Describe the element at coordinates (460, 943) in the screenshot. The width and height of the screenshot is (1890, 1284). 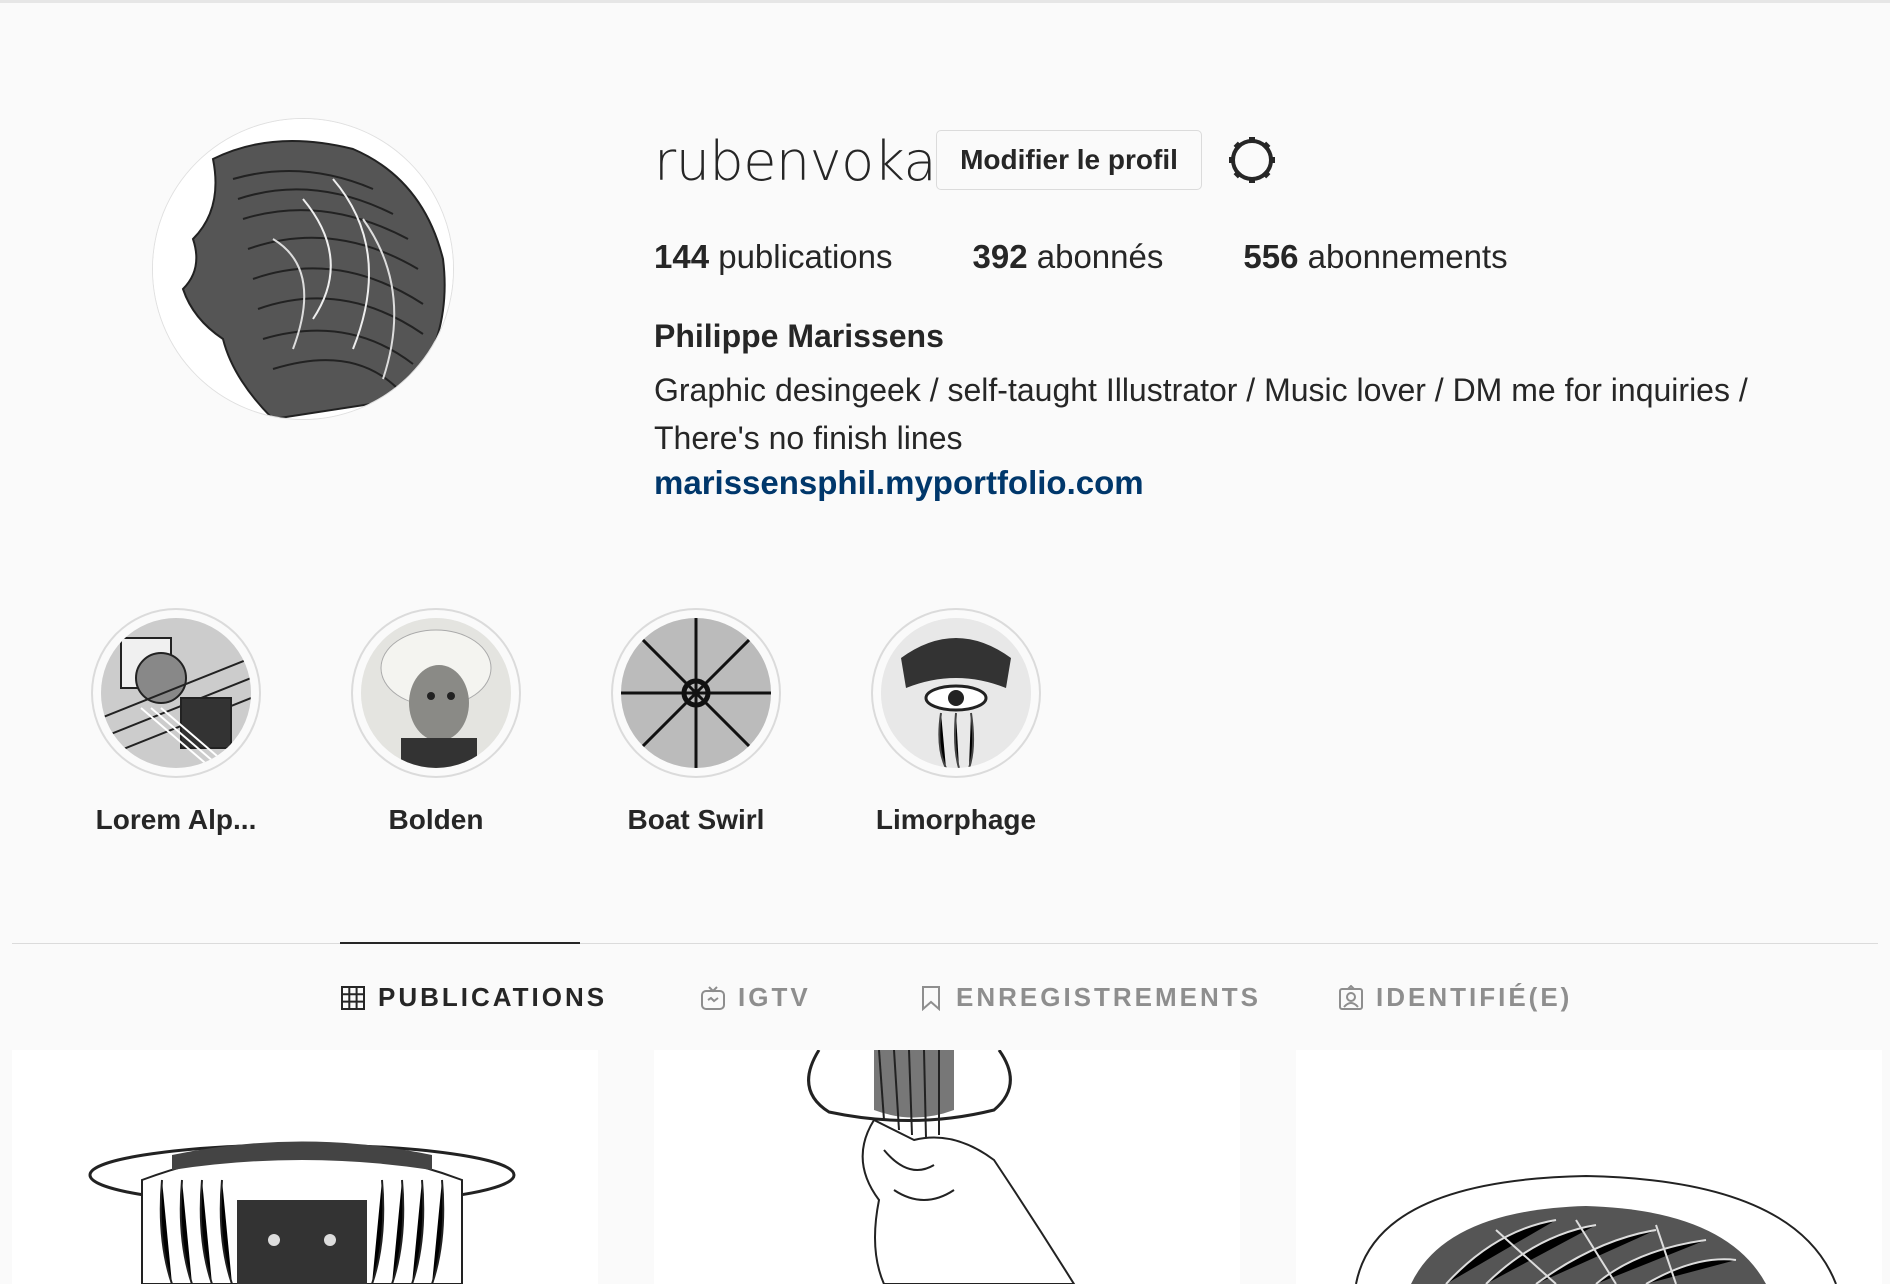
I see `active-tab-indicator` at that location.